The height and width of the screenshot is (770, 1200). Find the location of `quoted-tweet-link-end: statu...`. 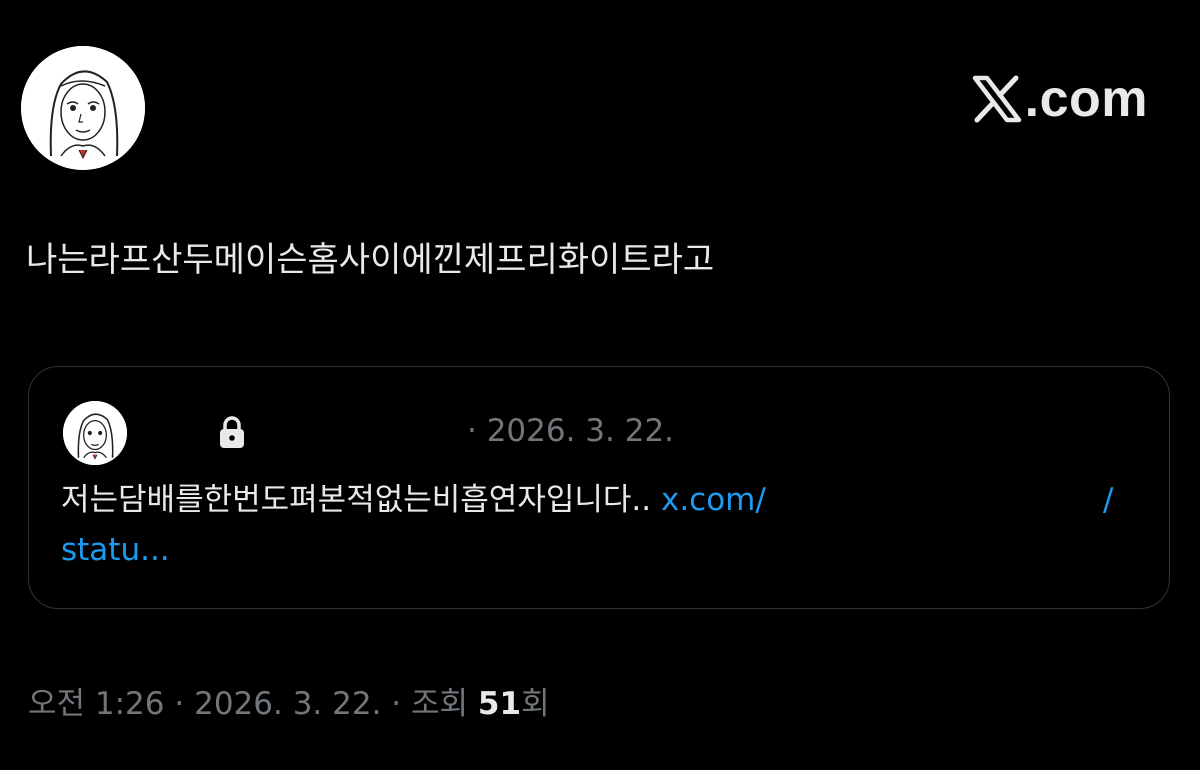

quoted-tweet-link-end: statu... is located at coordinates (115, 550).